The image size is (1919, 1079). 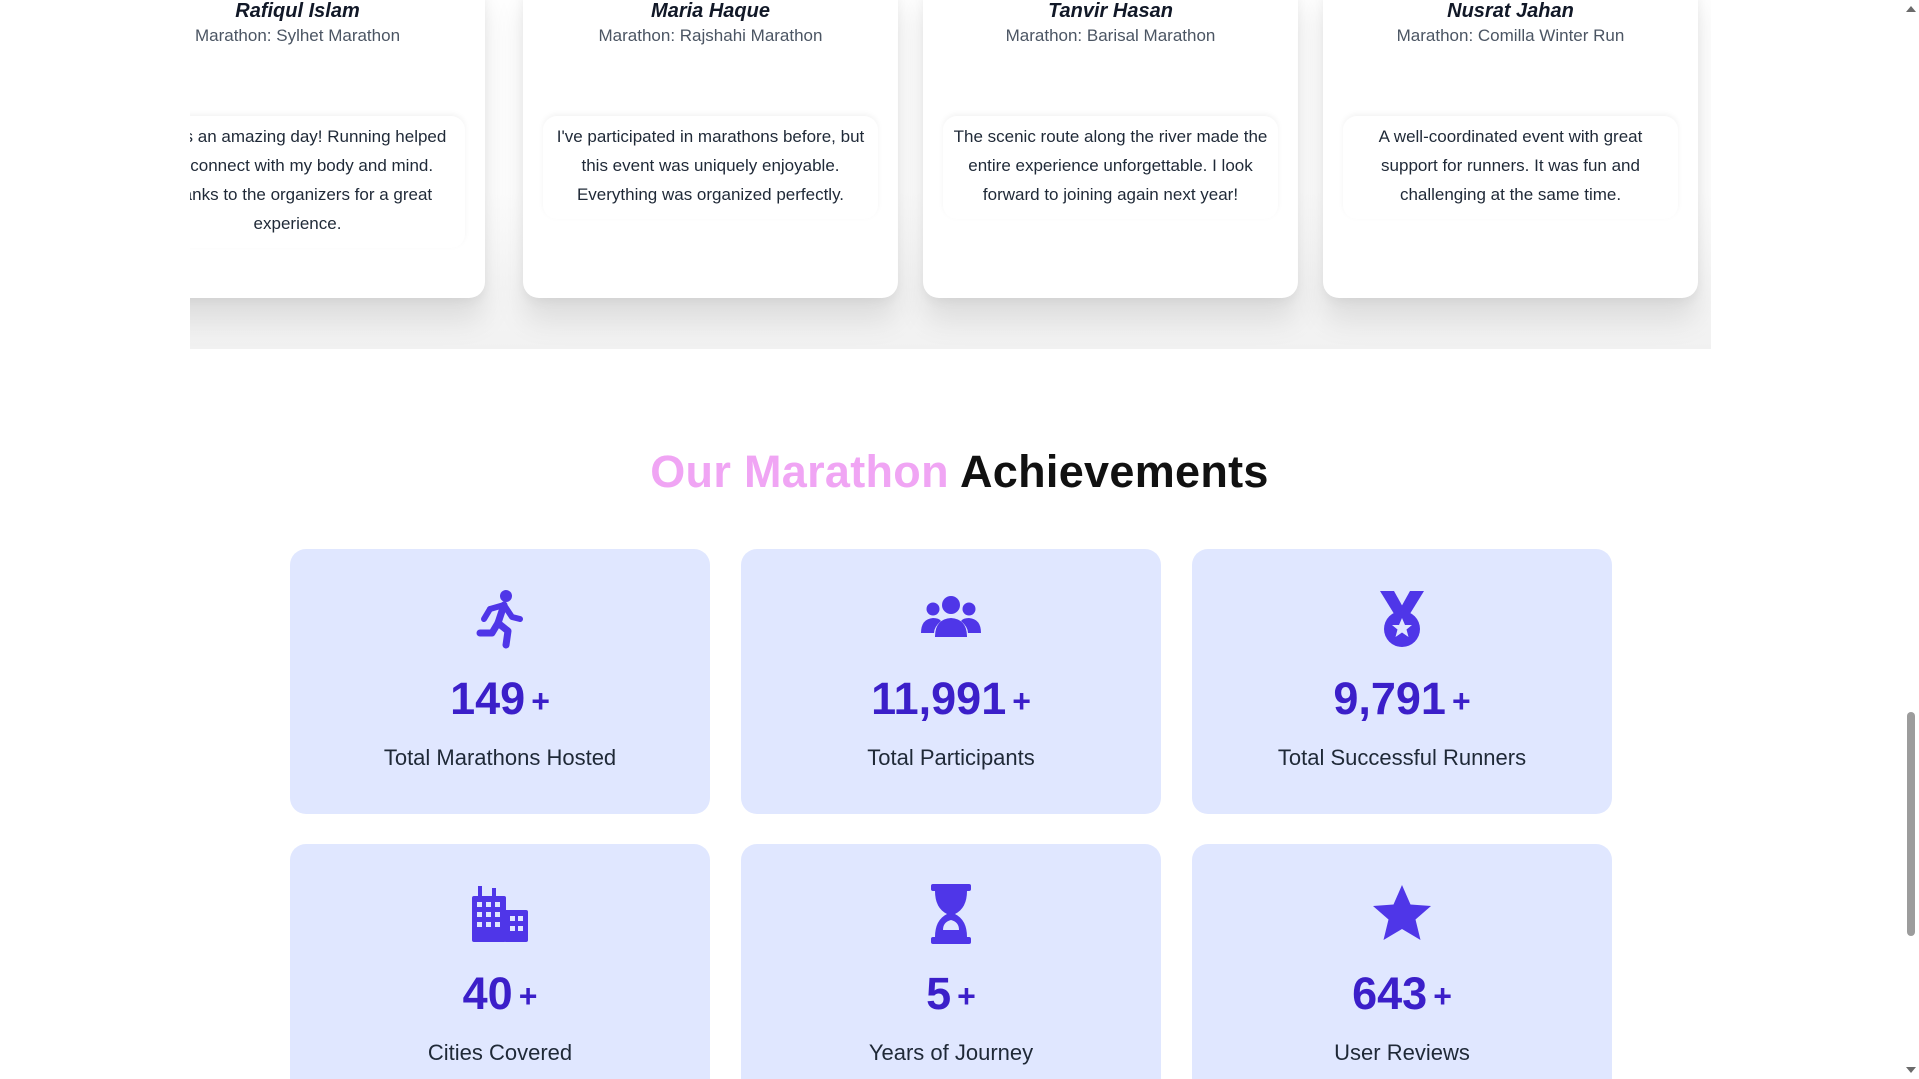 What do you see at coordinates (951, 698) in the screenshot?
I see `stat-value: 11,991 +` at bounding box center [951, 698].